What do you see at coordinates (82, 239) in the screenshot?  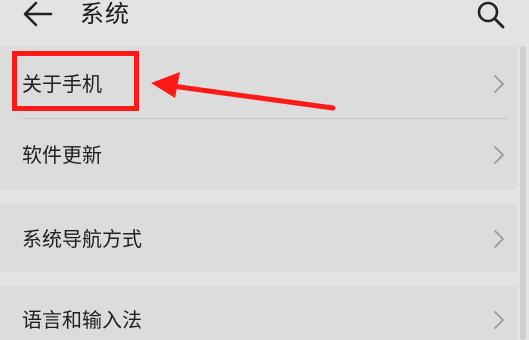 I see `settings-item-label: 系统导航方式` at bounding box center [82, 239].